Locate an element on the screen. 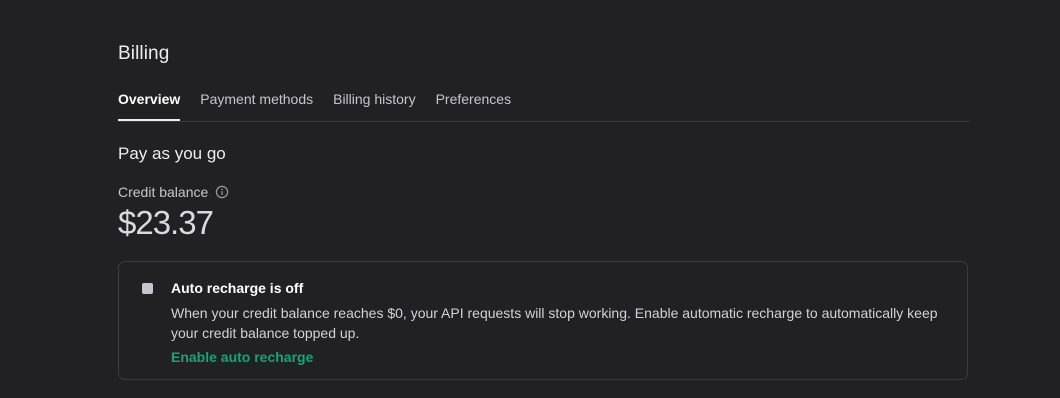 The image size is (1060, 398). credit-balance-label-row: Credit balance is located at coordinates (173, 192).